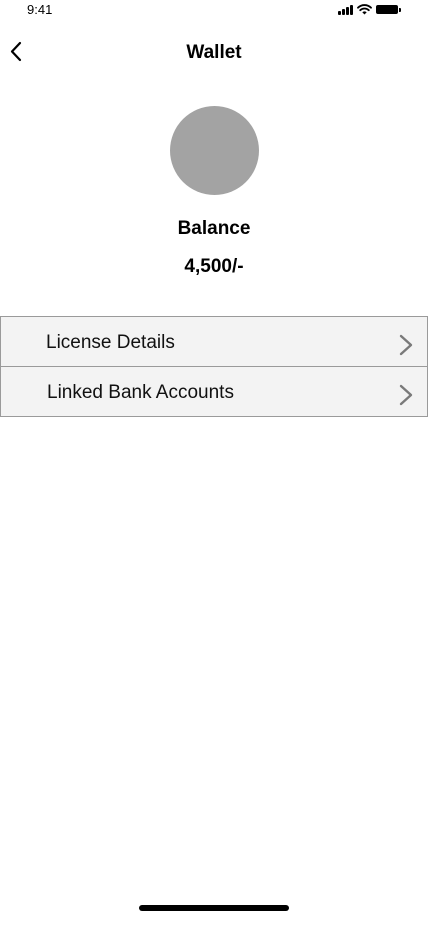 The width and height of the screenshot is (428, 926). I want to click on page-title: Wallet, so click(214, 52).